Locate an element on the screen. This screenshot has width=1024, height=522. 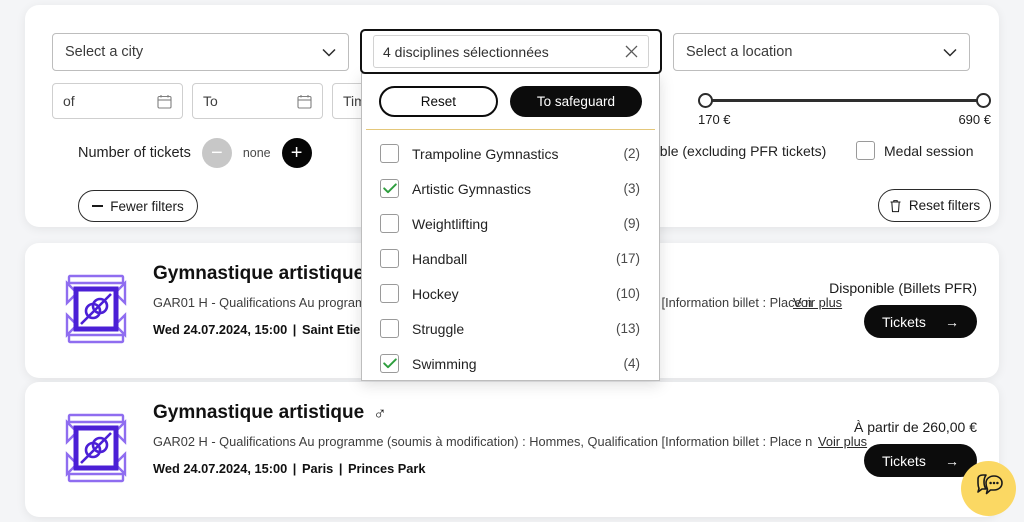
disciplines-trigger-label: 4 disciplines sélectionnées is located at coordinates (466, 51).